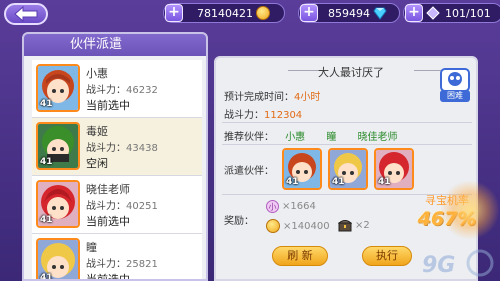  What do you see at coordinates (239, 221) in the screenshot?
I see `reward-label: 奖励：` at bounding box center [239, 221].